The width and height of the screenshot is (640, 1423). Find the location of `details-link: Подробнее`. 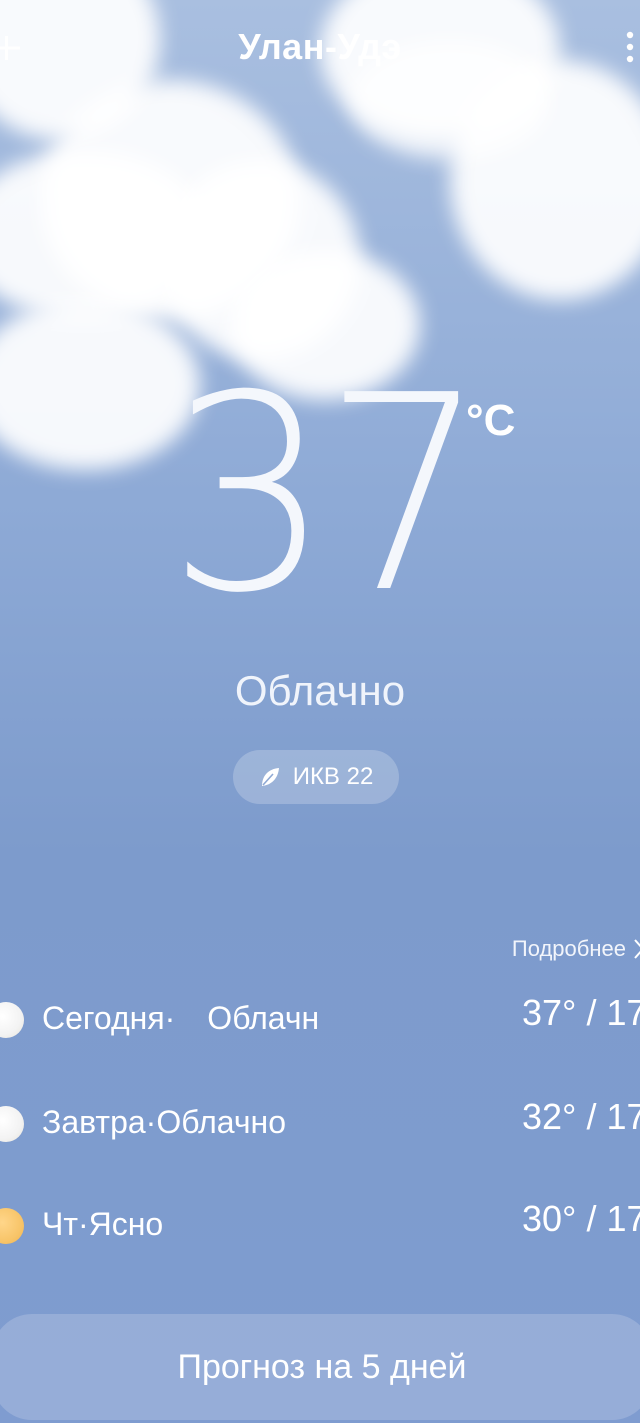

details-link: Подробнее is located at coordinates (576, 949).